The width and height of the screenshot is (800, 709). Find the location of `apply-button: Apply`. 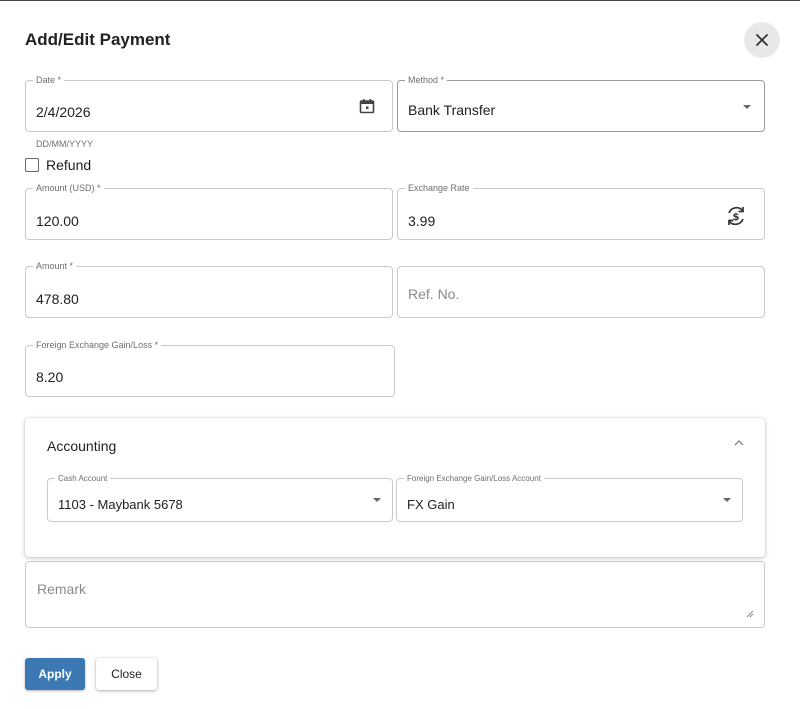

apply-button: Apply is located at coordinates (55, 674).